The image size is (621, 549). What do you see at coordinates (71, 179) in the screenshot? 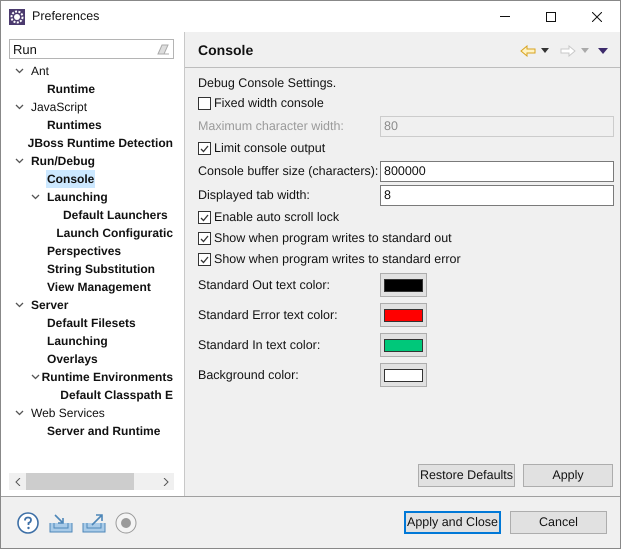
I see `tree-item: Console` at bounding box center [71, 179].